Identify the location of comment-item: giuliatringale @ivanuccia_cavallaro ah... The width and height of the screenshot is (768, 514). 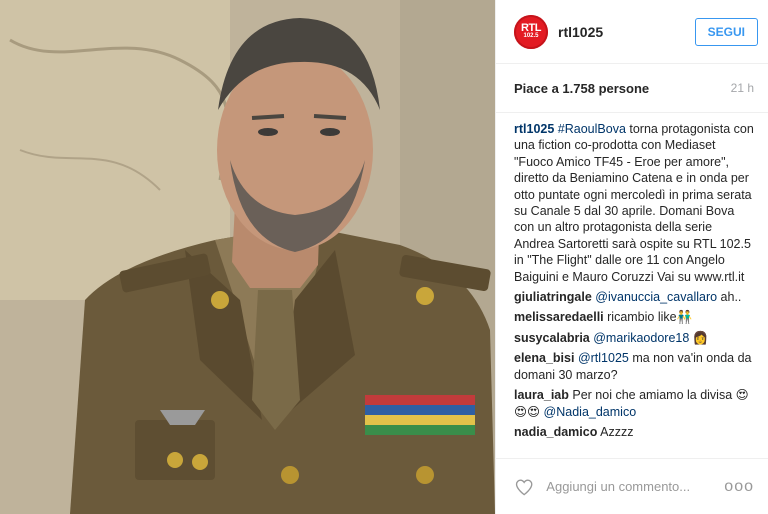
(634, 297).